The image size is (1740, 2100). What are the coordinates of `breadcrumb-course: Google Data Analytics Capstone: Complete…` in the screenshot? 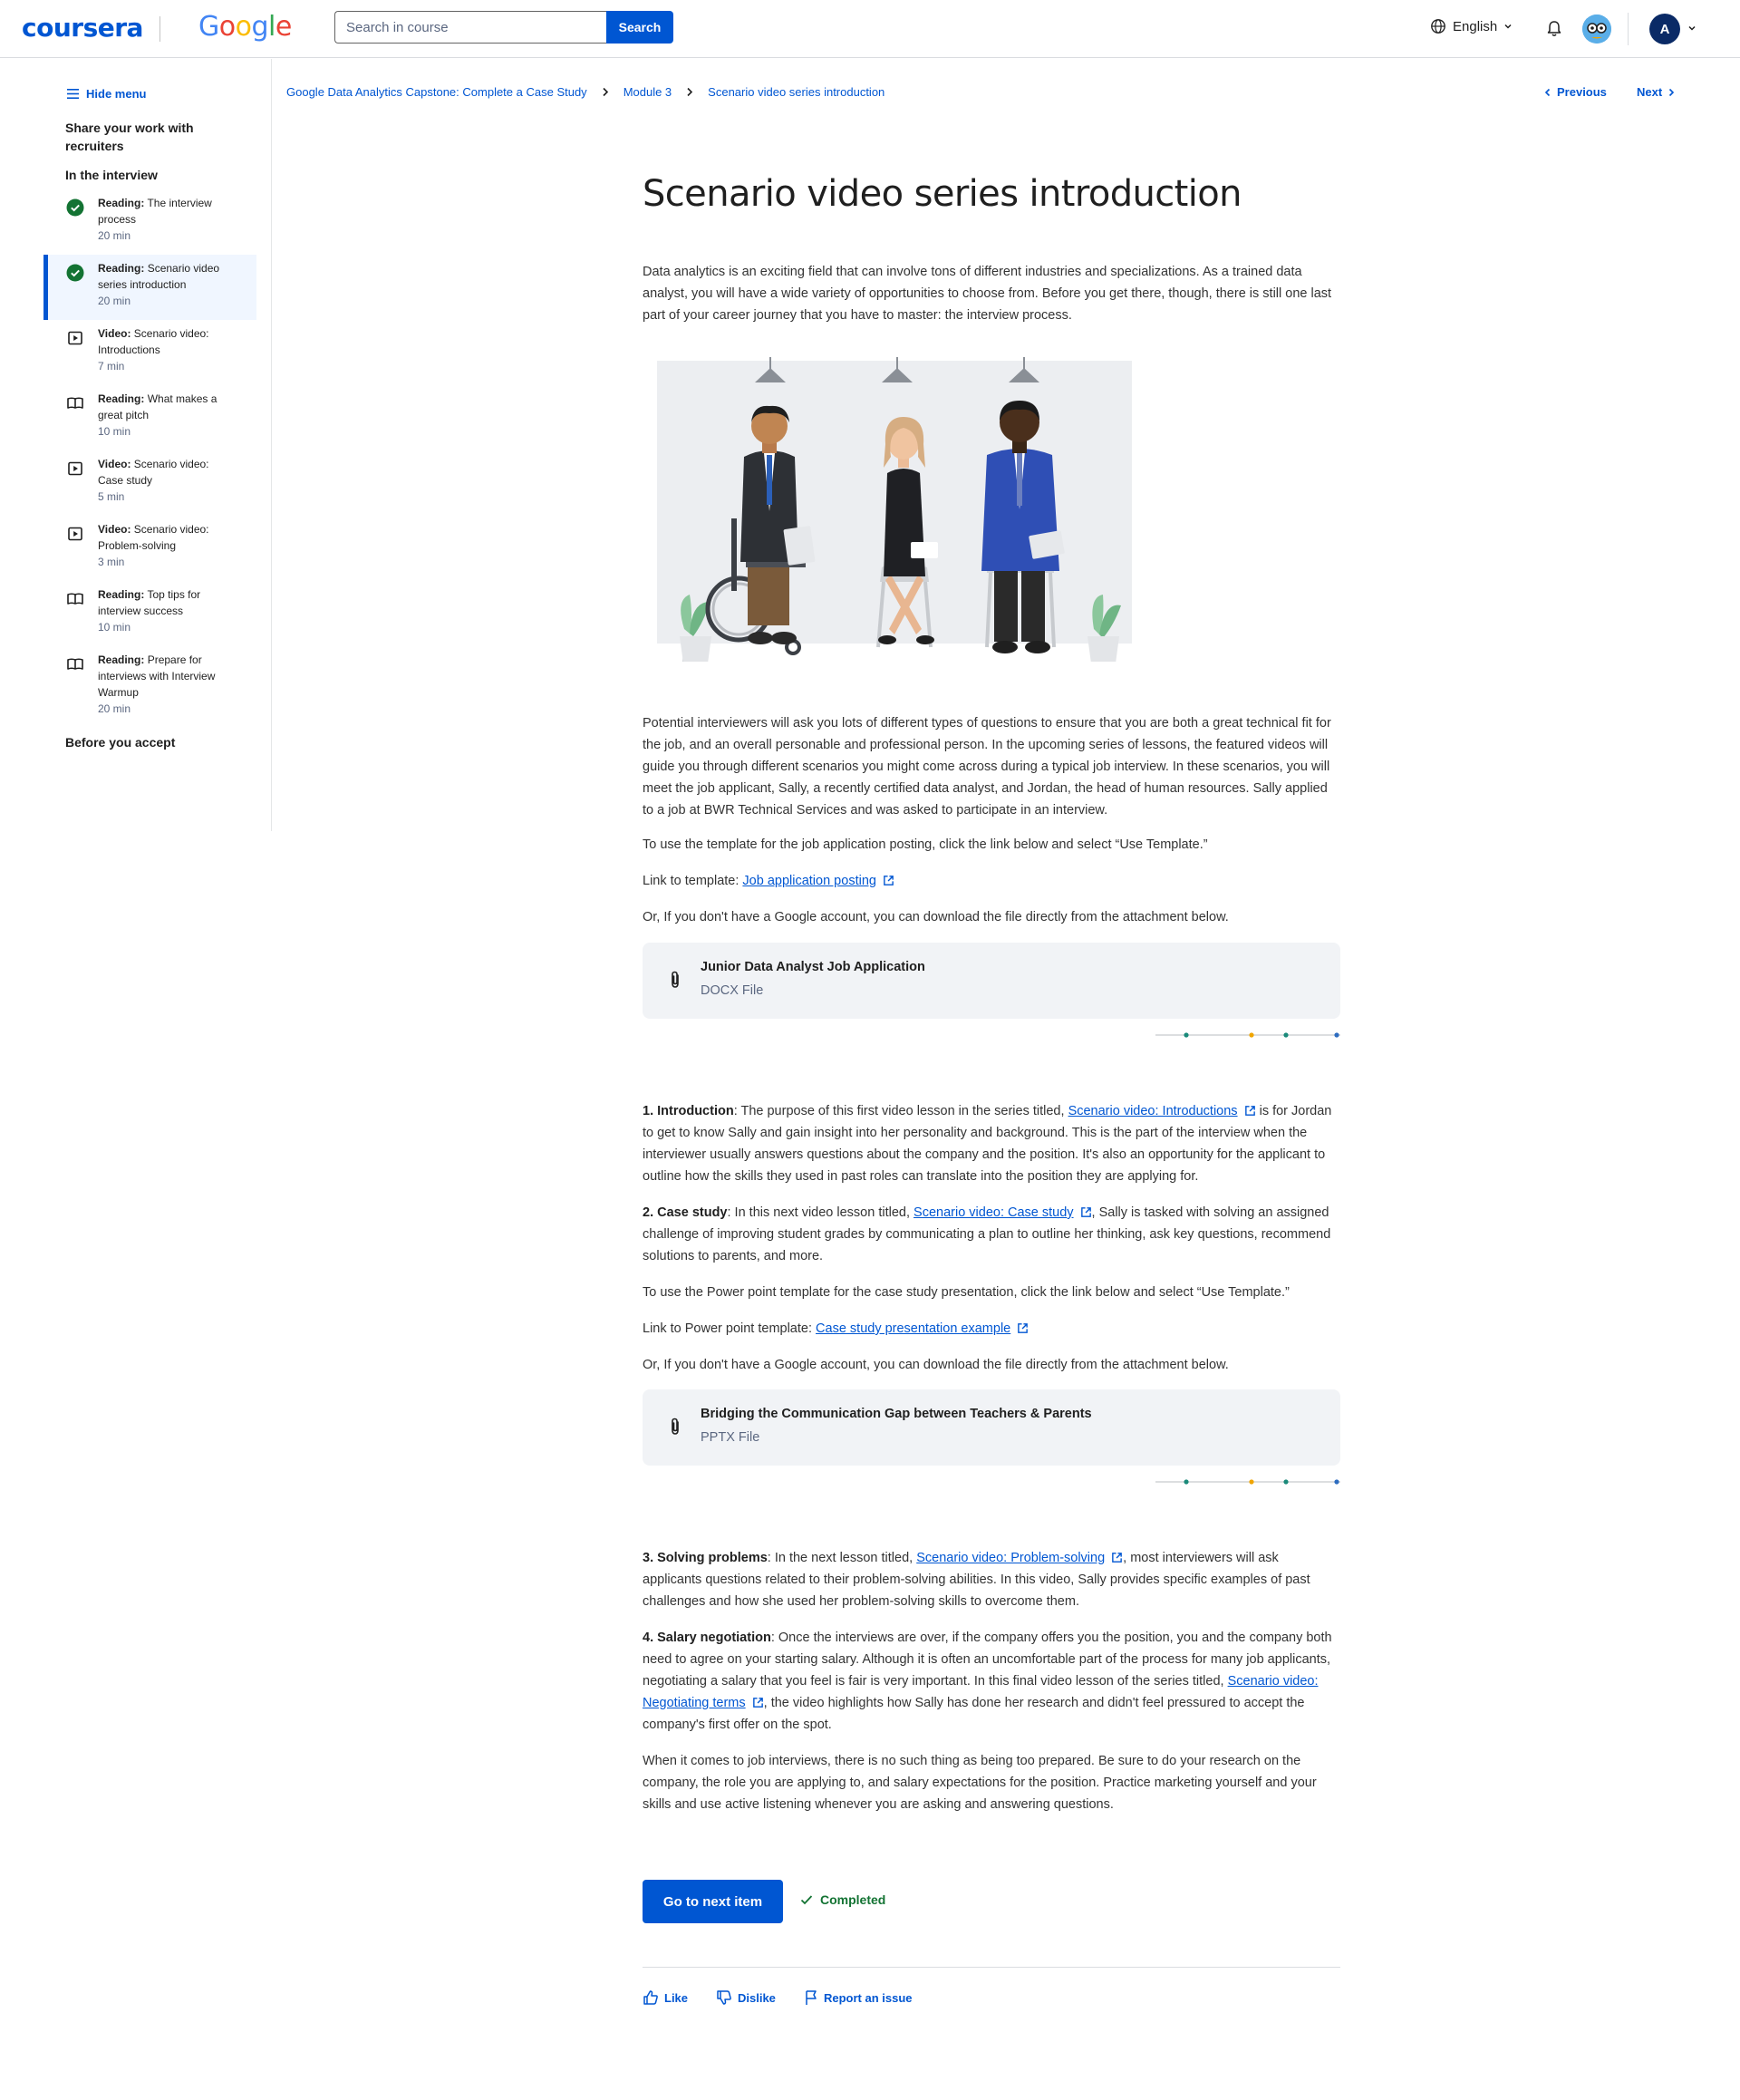 It's located at (436, 92).